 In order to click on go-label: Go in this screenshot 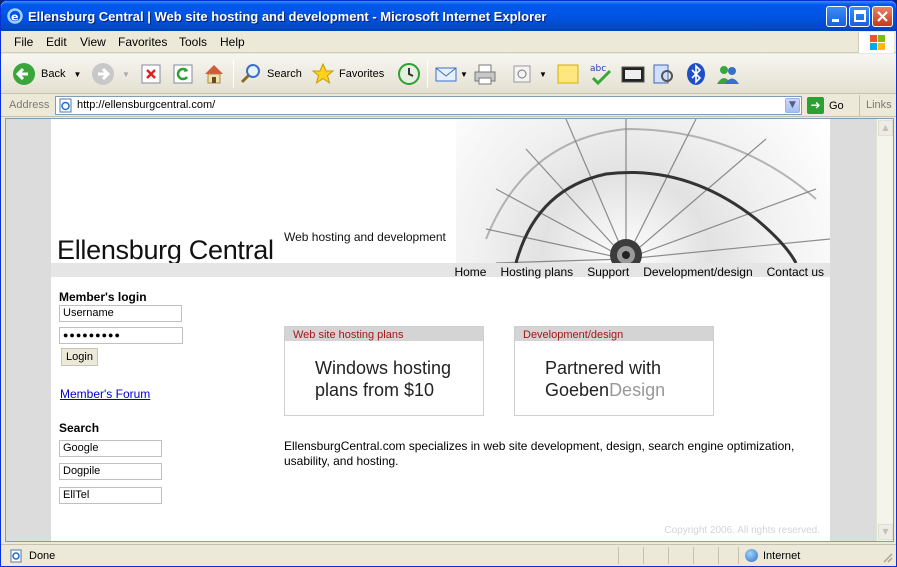, I will do `click(836, 105)`.